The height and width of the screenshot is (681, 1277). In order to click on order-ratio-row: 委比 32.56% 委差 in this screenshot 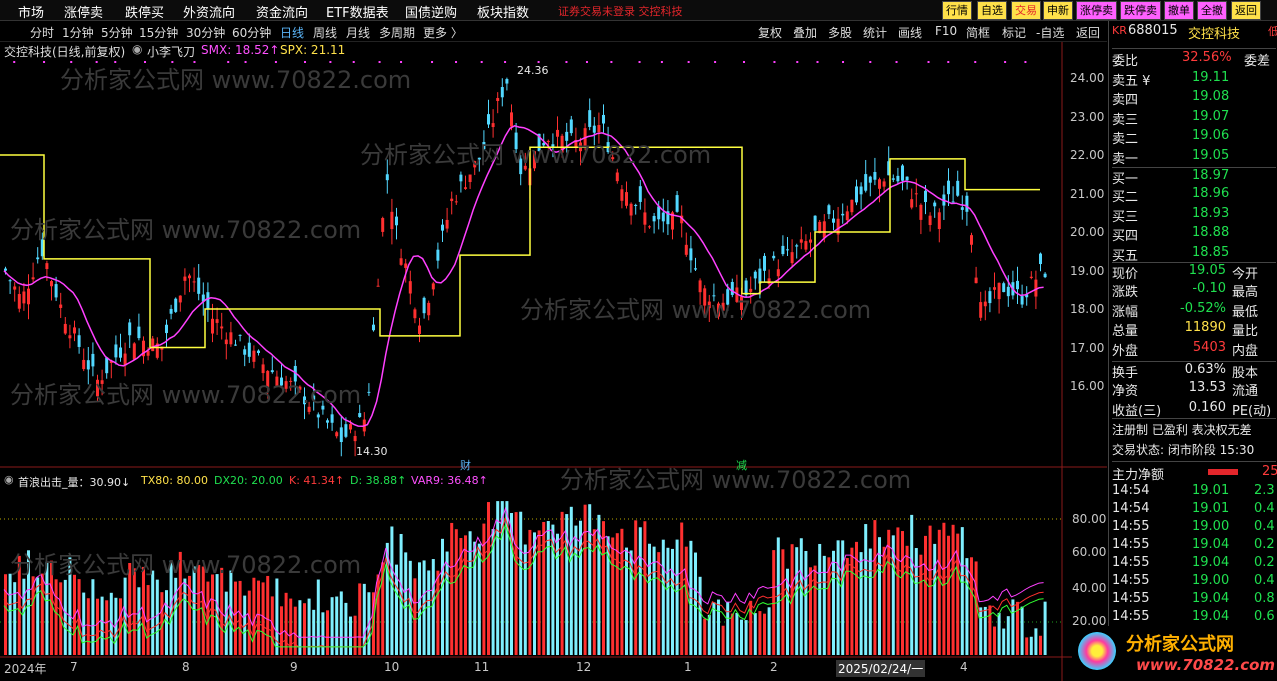, I will do `click(1194, 58)`.